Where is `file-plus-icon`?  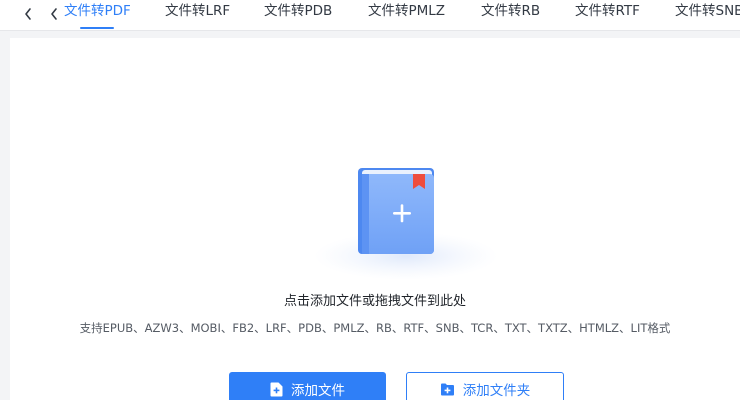
file-plus-icon is located at coordinates (276, 389).